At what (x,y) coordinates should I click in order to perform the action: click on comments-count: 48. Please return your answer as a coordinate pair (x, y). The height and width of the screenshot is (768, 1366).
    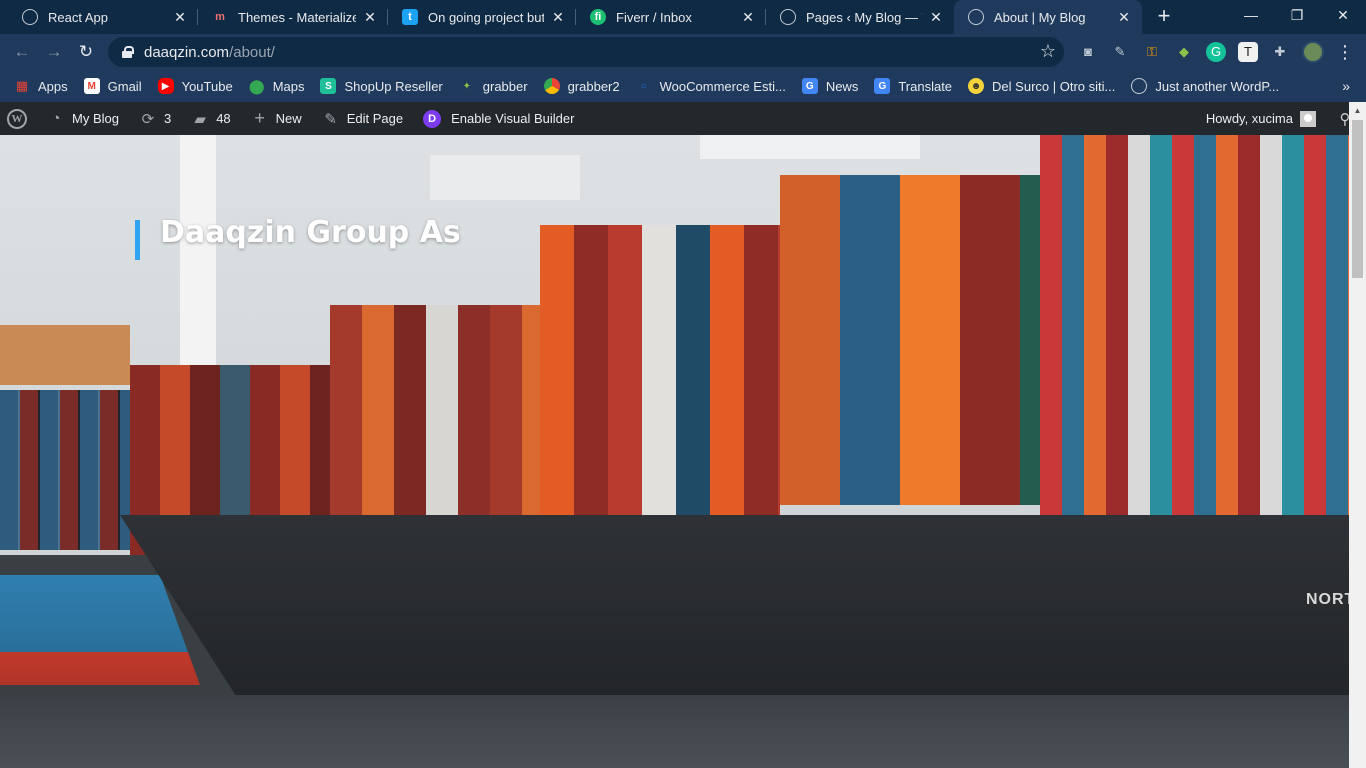
    Looking at the image, I should click on (223, 118).